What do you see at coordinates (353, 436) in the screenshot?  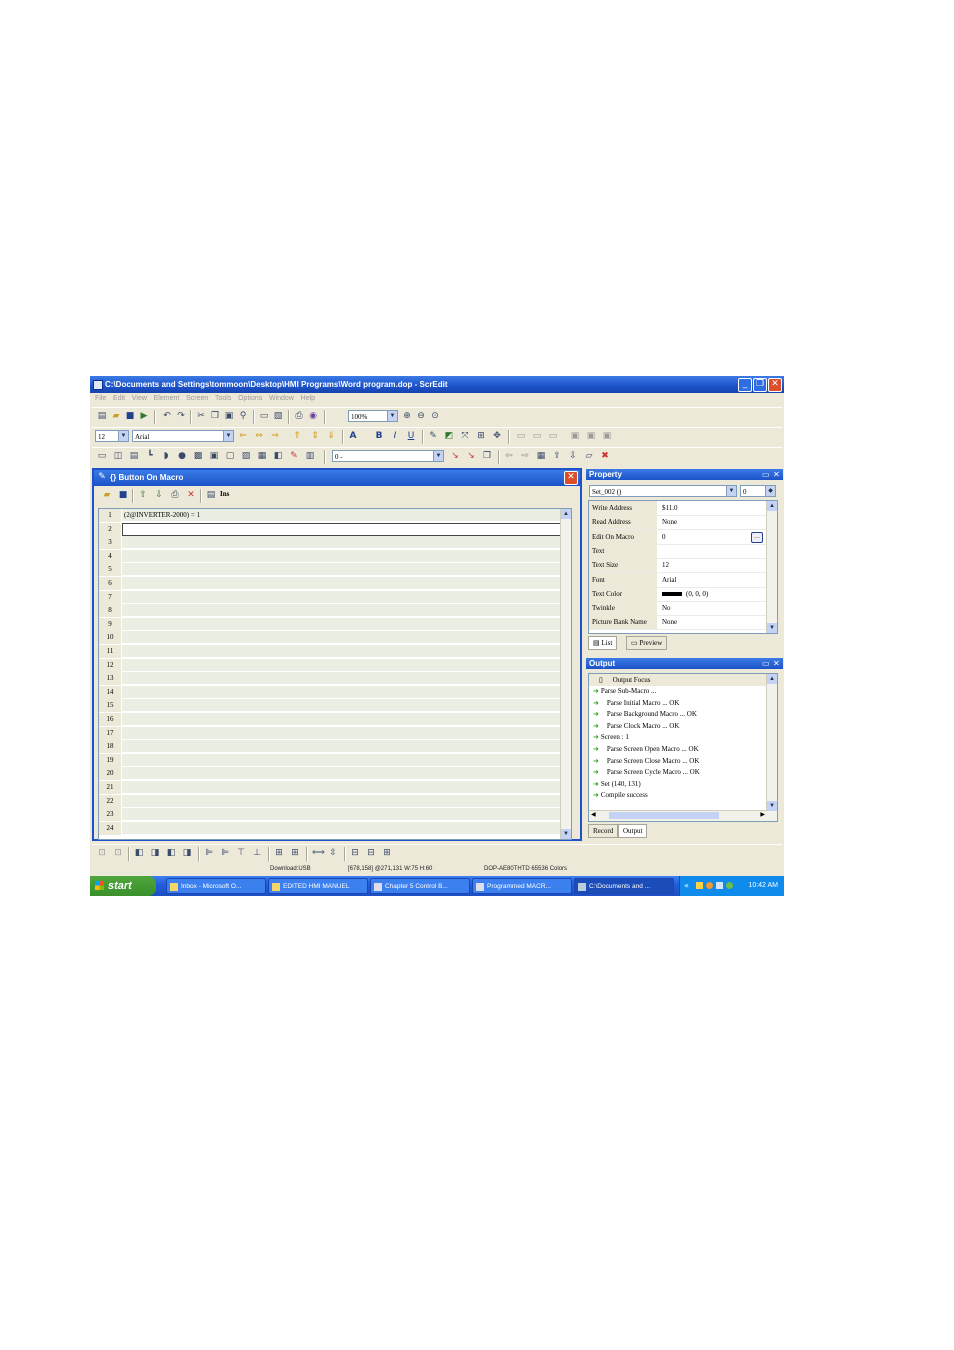 I see `font-color-icon: A` at bounding box center [353, 436].